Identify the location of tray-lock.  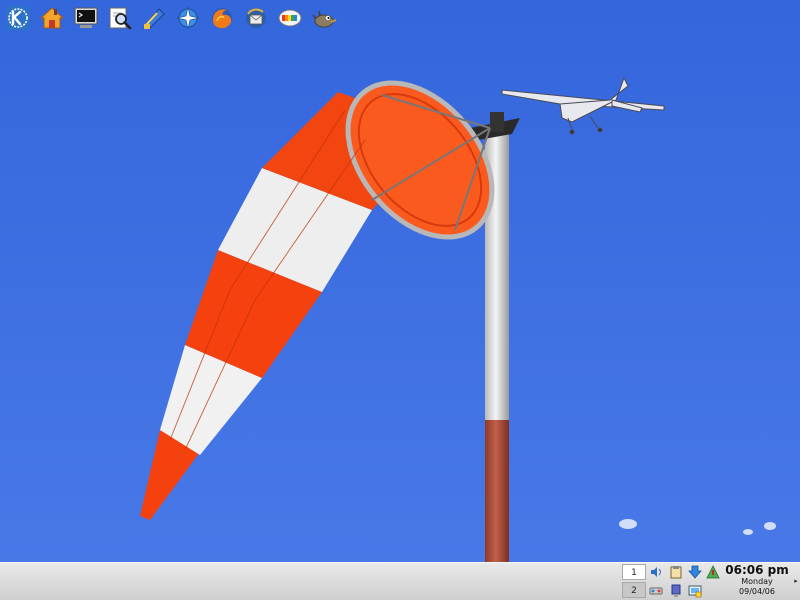
(695, 591).